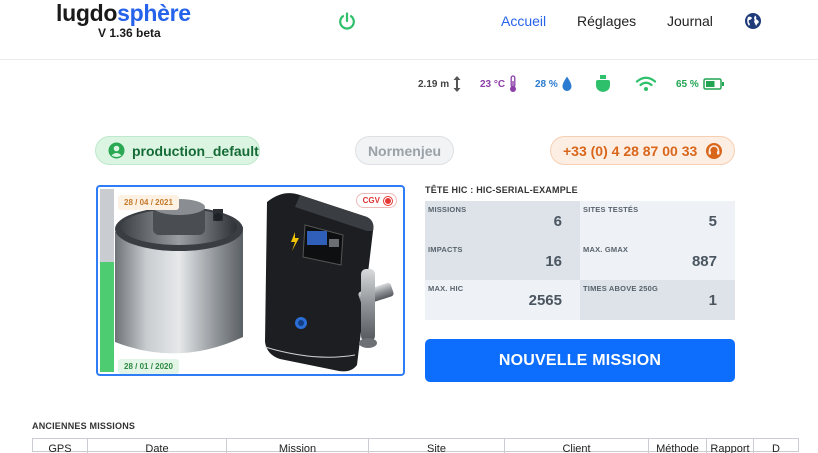 This screenshot has width=818, height=453. I want to click on stat-missions: MISSIONS 6, so click(502, 221).